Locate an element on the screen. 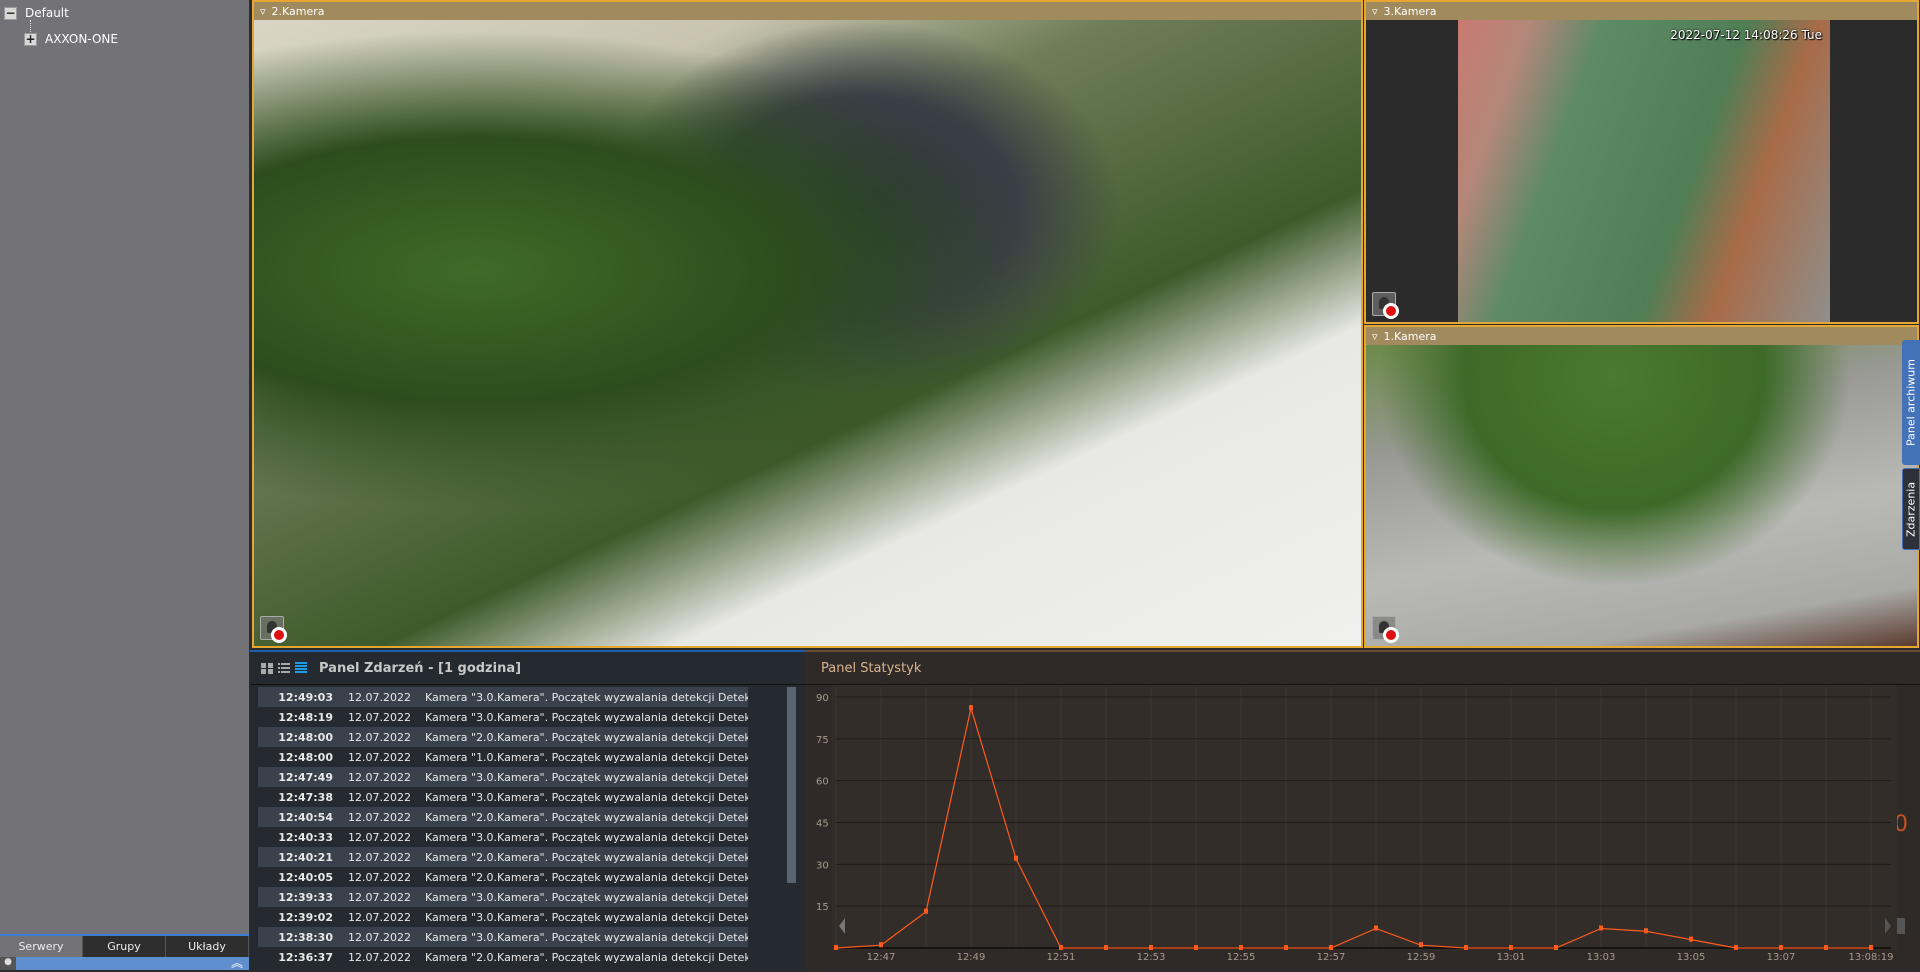 This screenshot has width=1920, height=972. x-tick-label: 13:08:19 is located at coordinates (1871, 957).